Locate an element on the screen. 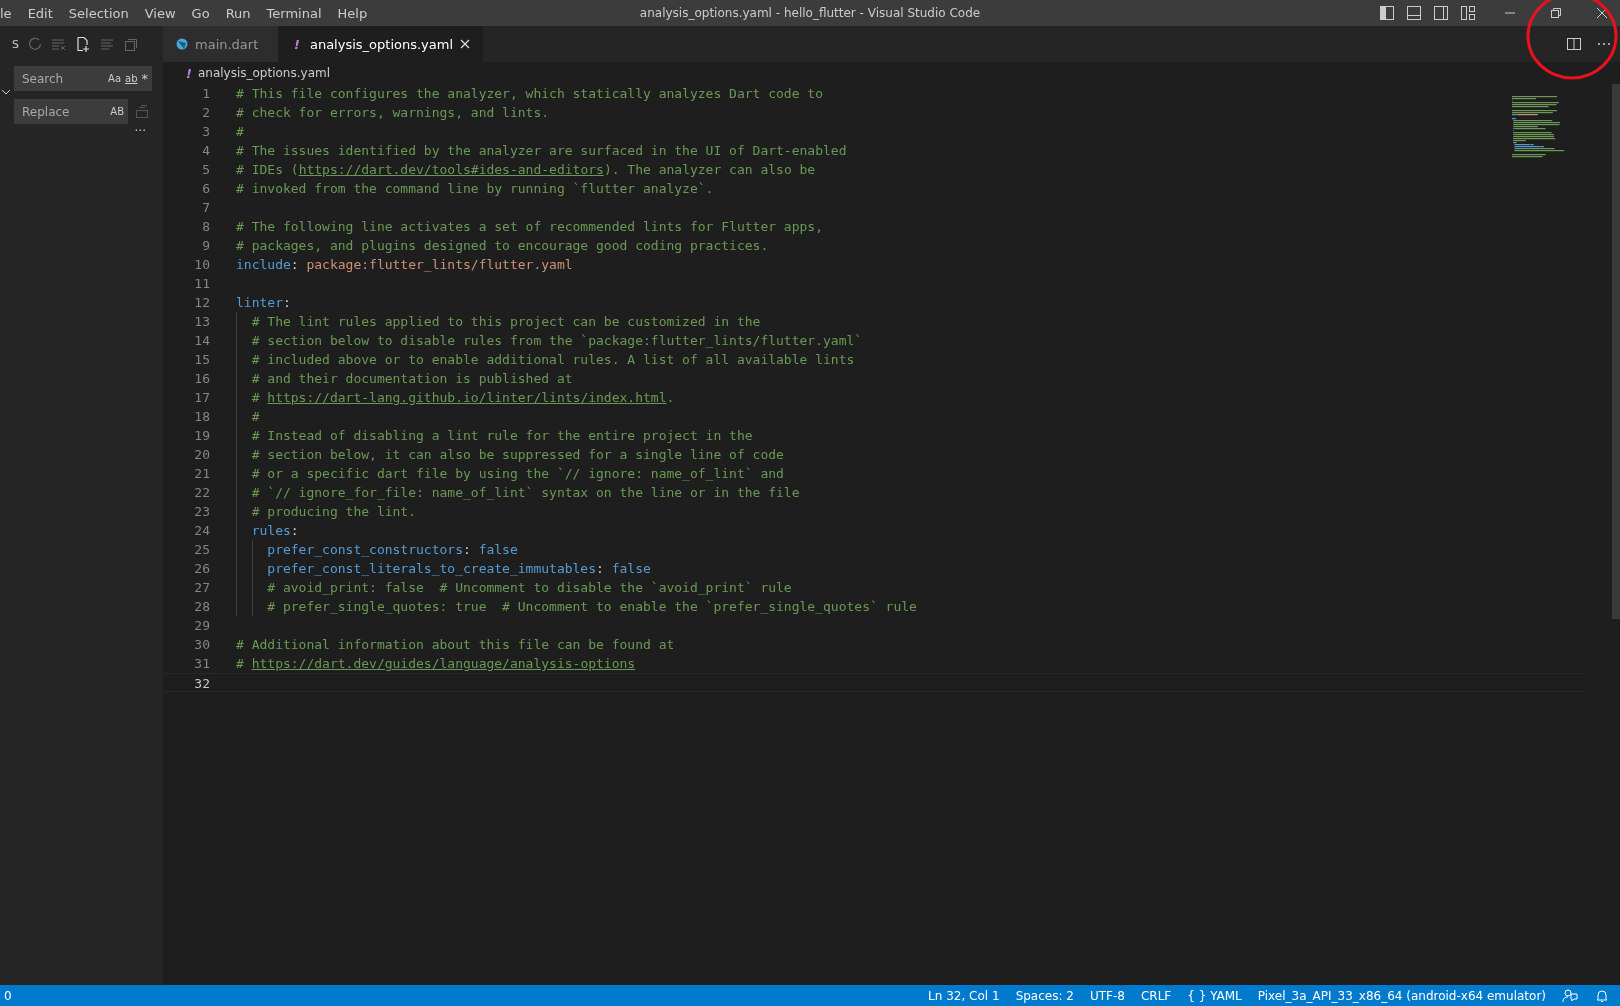 Image resolution: width=1620 pixels, height=1006 pixels. secondary-sidebar-icon is located at coordinates (1441, 13).